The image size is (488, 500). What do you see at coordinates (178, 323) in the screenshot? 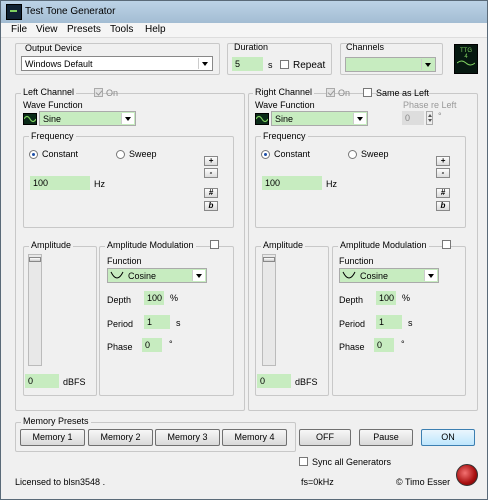
I see `left-period-unit: s` at bounding box center [178, 323].